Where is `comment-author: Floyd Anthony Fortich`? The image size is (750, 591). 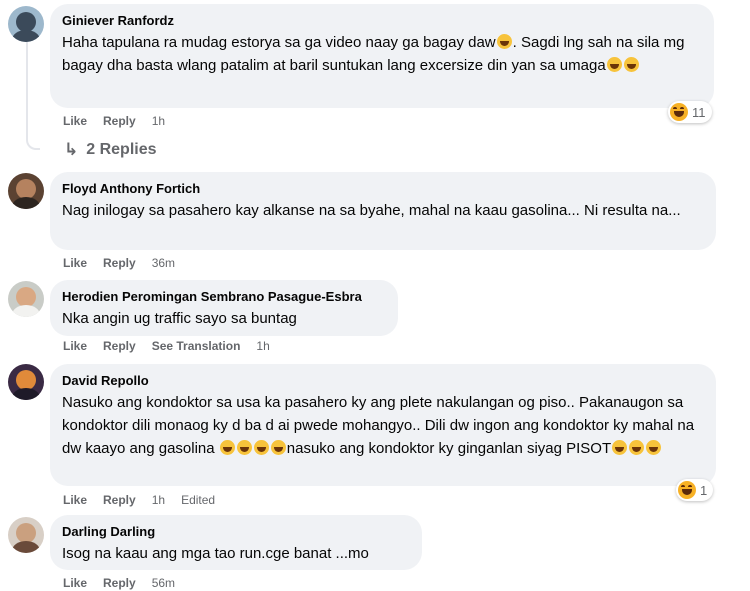 comment-author: Floyd Anthony Fortich is located at coordinates (383, 188).